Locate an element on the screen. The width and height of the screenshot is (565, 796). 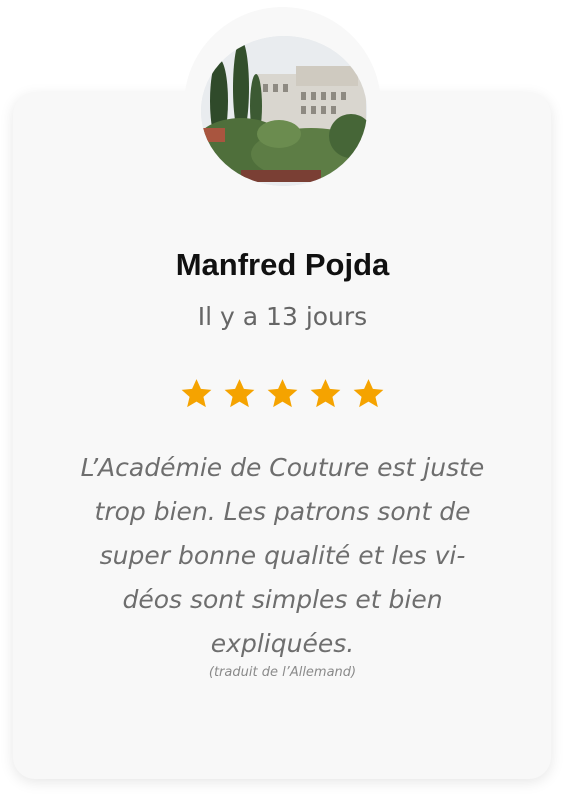
avatar-photo is located at coordinates (284, 111).